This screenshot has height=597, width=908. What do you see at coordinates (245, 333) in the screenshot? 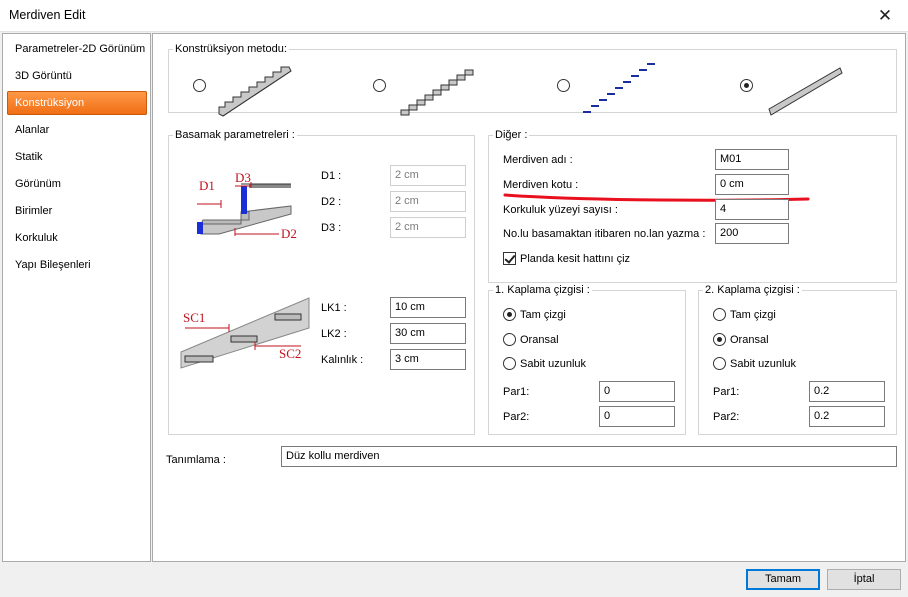
I see `step-coating-diagram: SC1 SC2` at bounding box center [245, 333].